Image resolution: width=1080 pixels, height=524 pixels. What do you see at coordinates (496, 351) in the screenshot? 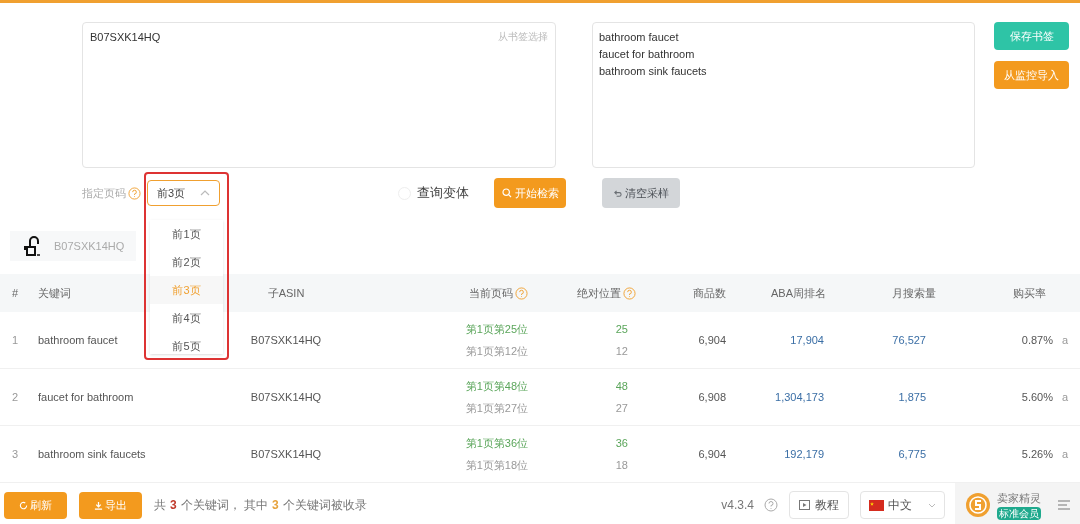
I see `page-position: 第1页第12位` at bounding box center [496, 351].